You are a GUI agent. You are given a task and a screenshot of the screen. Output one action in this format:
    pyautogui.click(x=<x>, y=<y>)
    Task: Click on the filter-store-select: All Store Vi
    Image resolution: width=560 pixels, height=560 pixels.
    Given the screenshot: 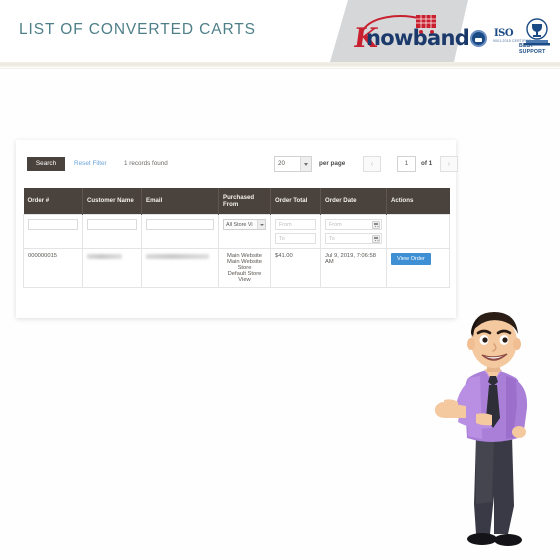 What is the action you would take?
    pyautogui.click(x=244, y=224)
    